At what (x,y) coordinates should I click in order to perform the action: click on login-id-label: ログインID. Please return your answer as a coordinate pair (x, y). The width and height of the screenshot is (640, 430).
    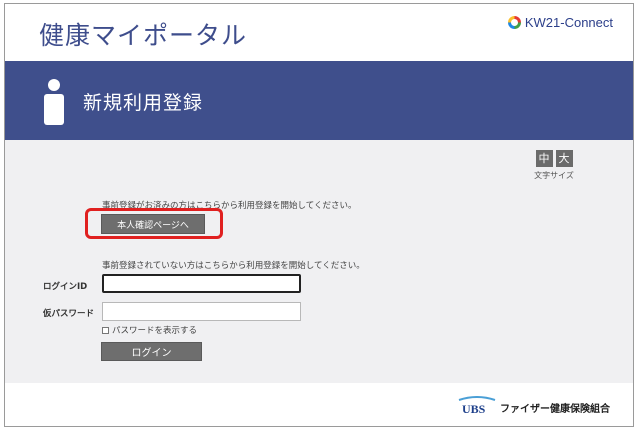
    Looking at the image, I should click on (65, 287).